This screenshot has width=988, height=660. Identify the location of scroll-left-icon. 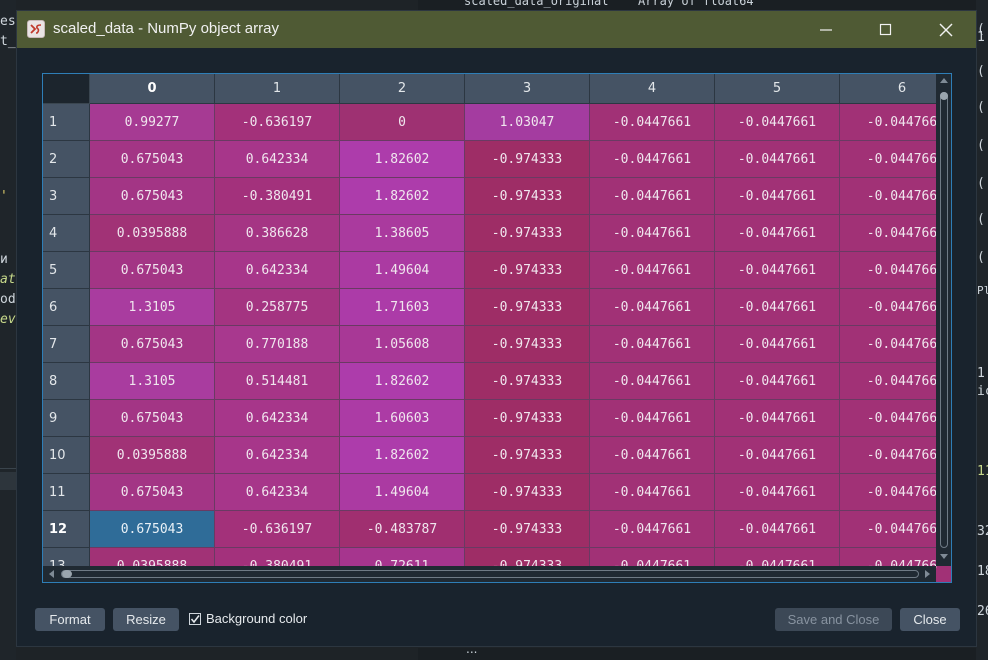
(51, 574).